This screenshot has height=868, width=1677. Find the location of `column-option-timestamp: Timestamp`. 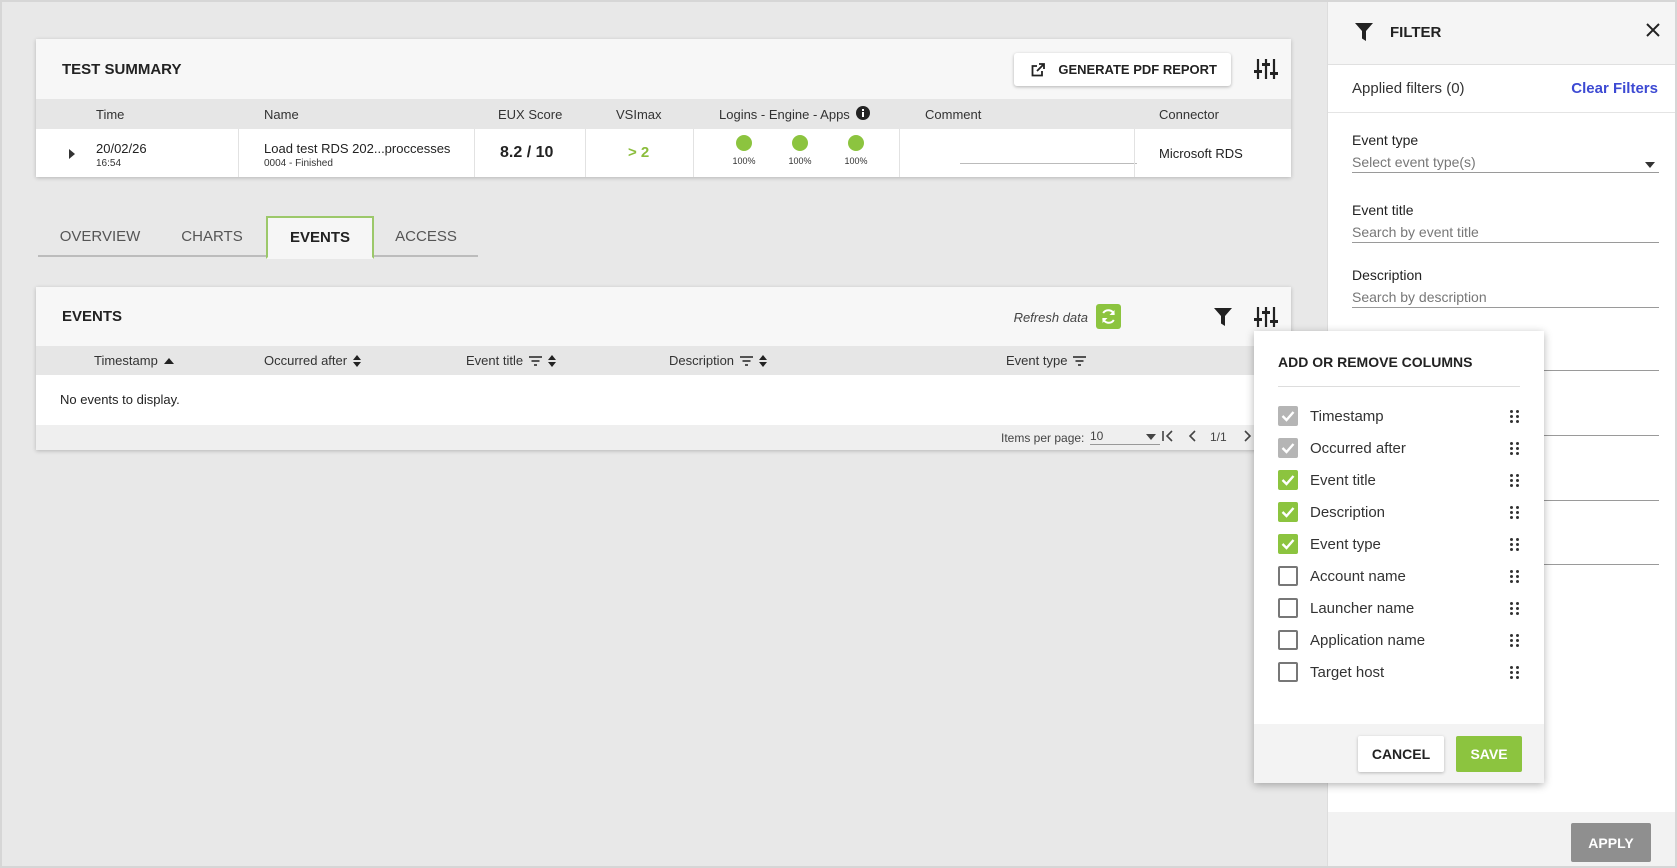

column-option-timestamp: Timestamp is located at coordinates (1399, 416).